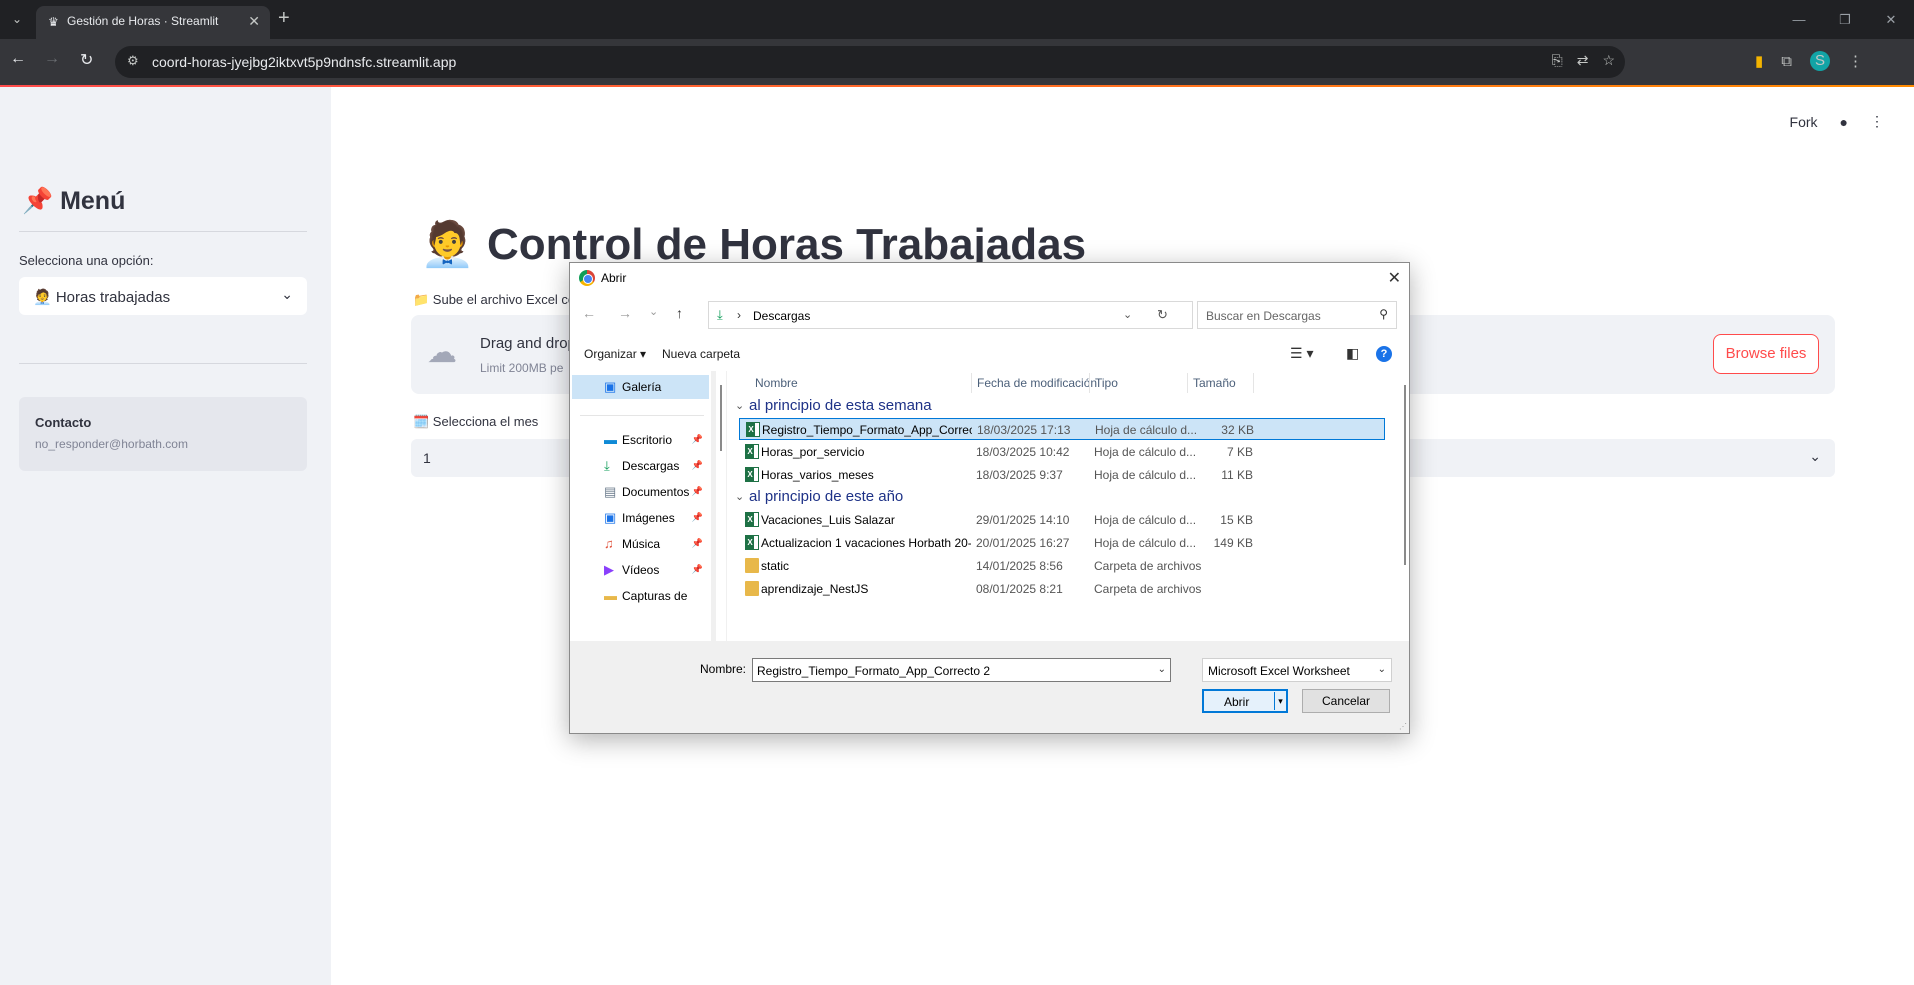  Describe the element at coordinates (133, 61) in the screenshot. I see `site-info-icon: ⚙` at that location.